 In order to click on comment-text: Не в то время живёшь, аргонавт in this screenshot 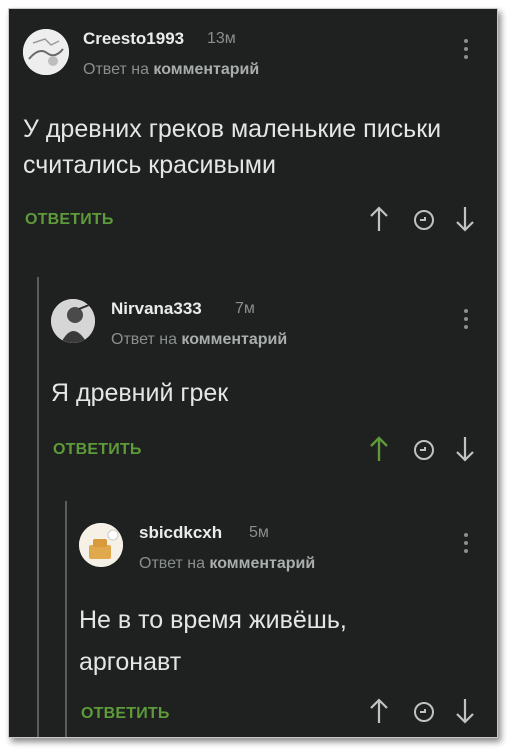, I will do `click(213, 641)`.